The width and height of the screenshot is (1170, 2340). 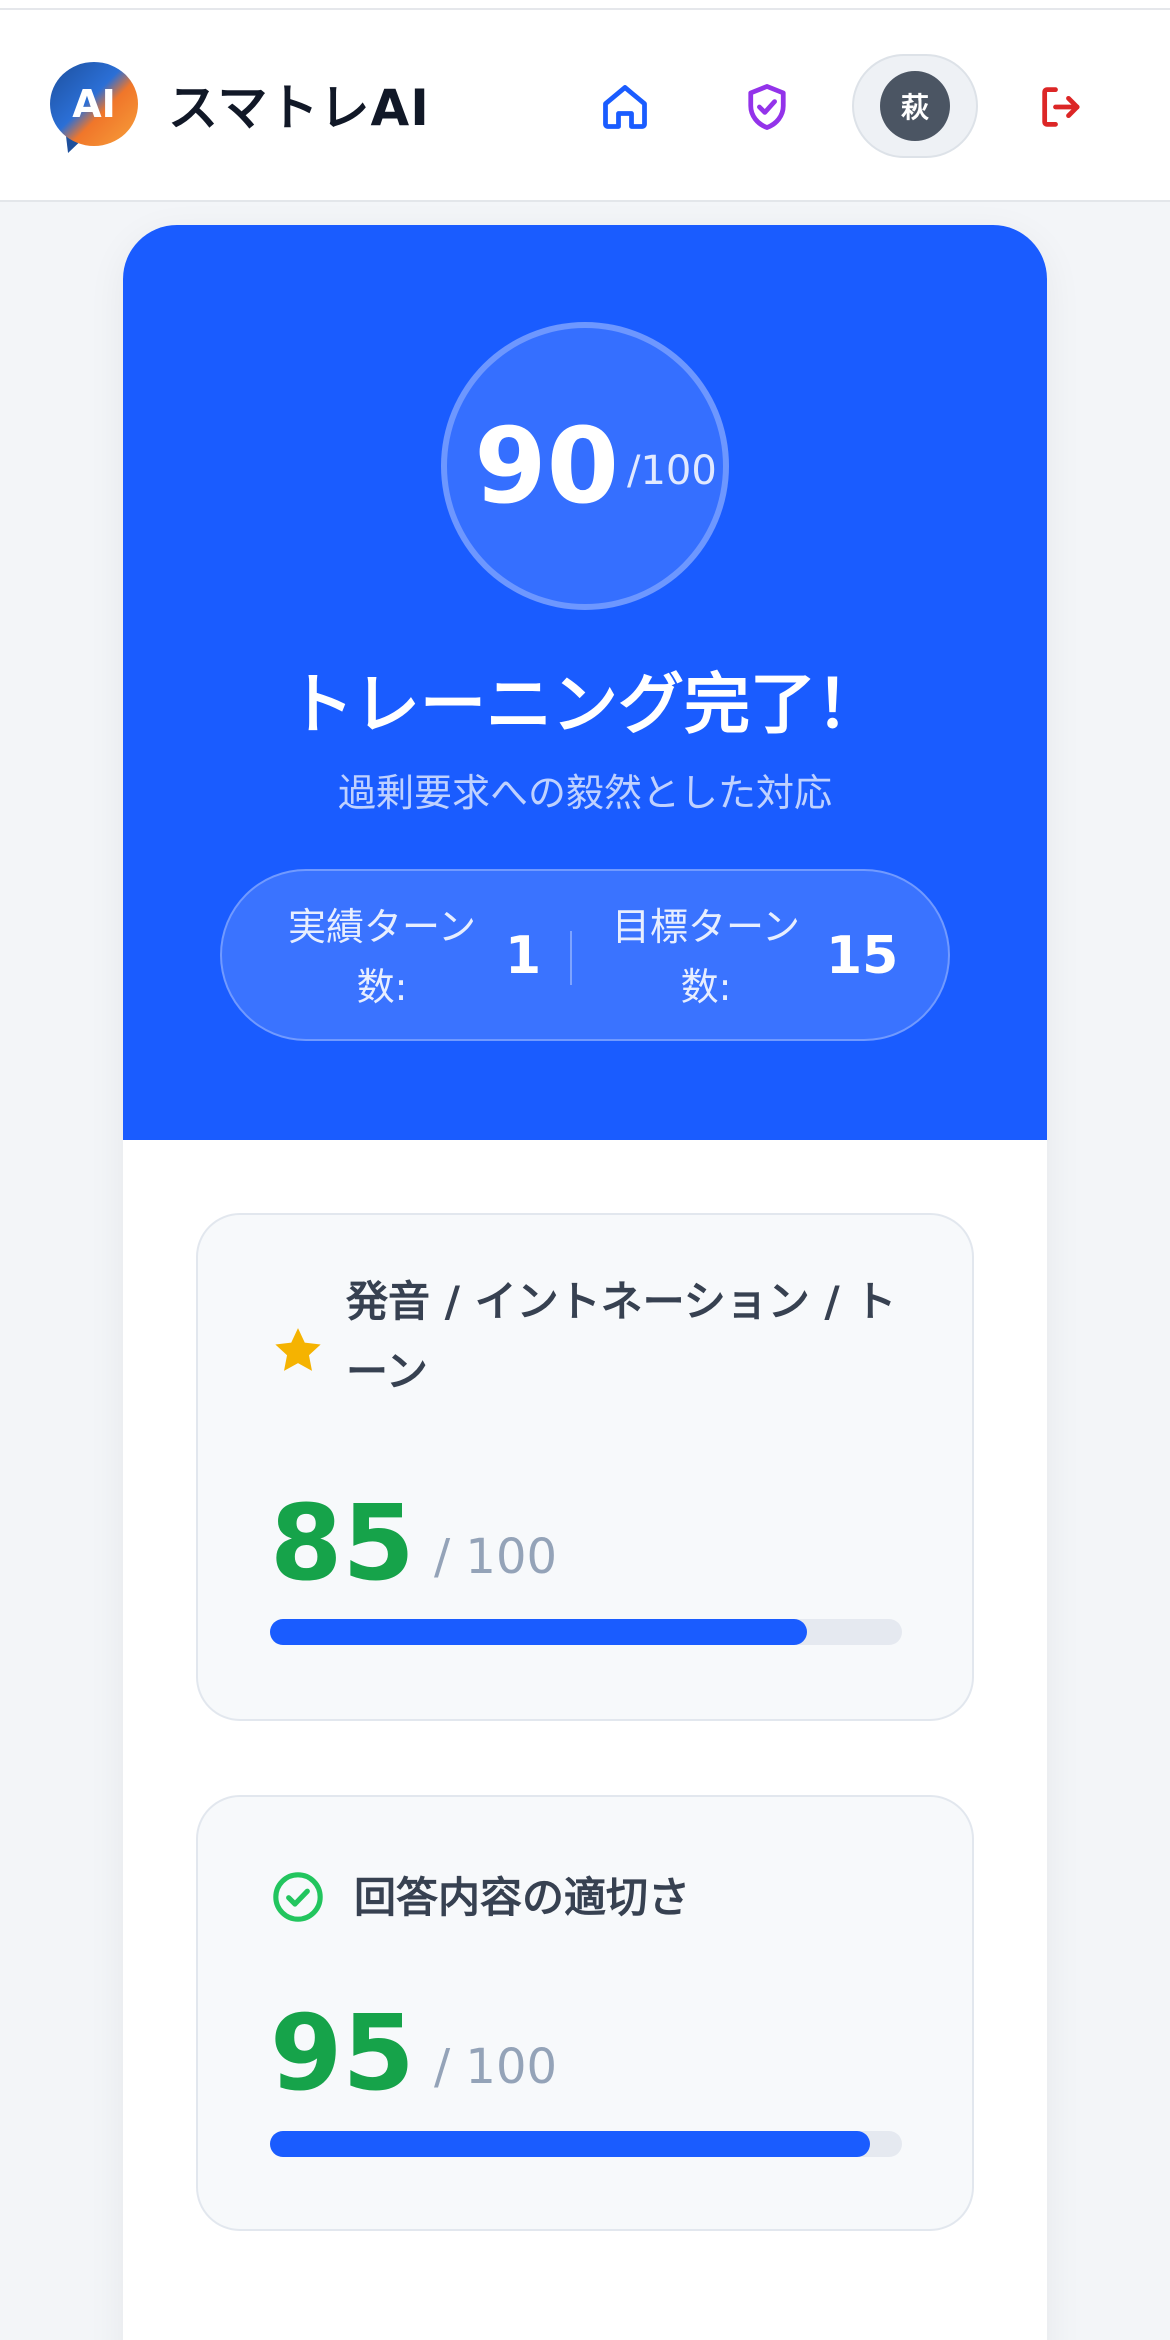 What do you see at coordinates (546, 466) in the screenshot?
I see `total-score: 90` at bounding box center [546, 466].